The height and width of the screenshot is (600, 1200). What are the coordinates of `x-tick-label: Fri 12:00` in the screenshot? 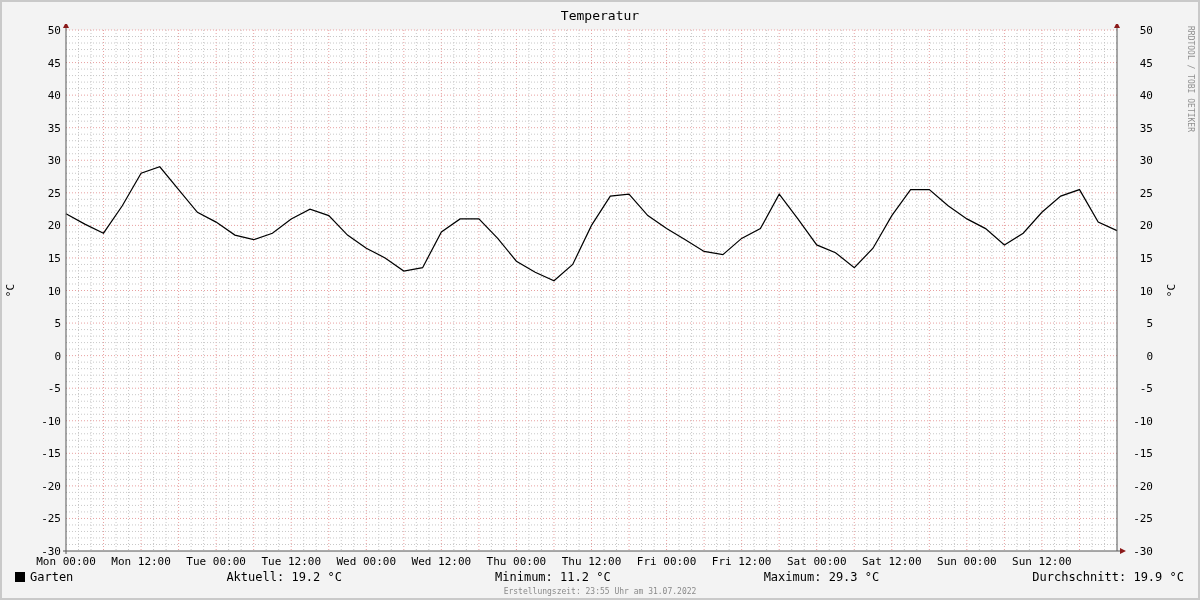 It's located at (741, 561).